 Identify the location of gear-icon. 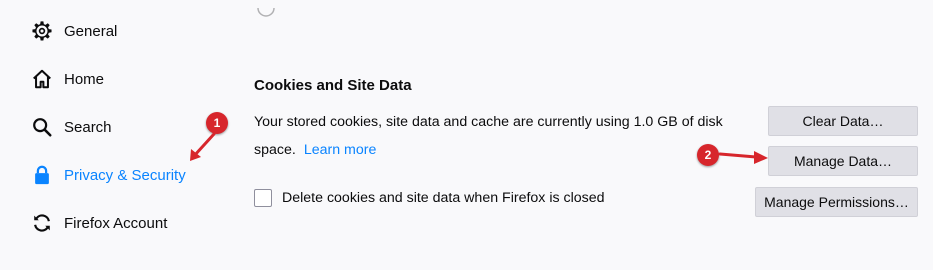
(42, 31).